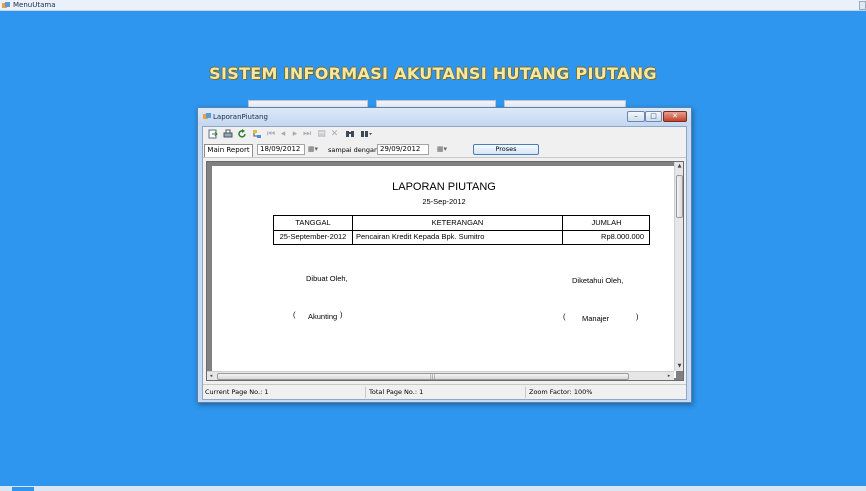 This screenshot has width=866, height=491. Describe the element at coordinates (228, 134) in the screenshot. I see `print-icon` at that location.